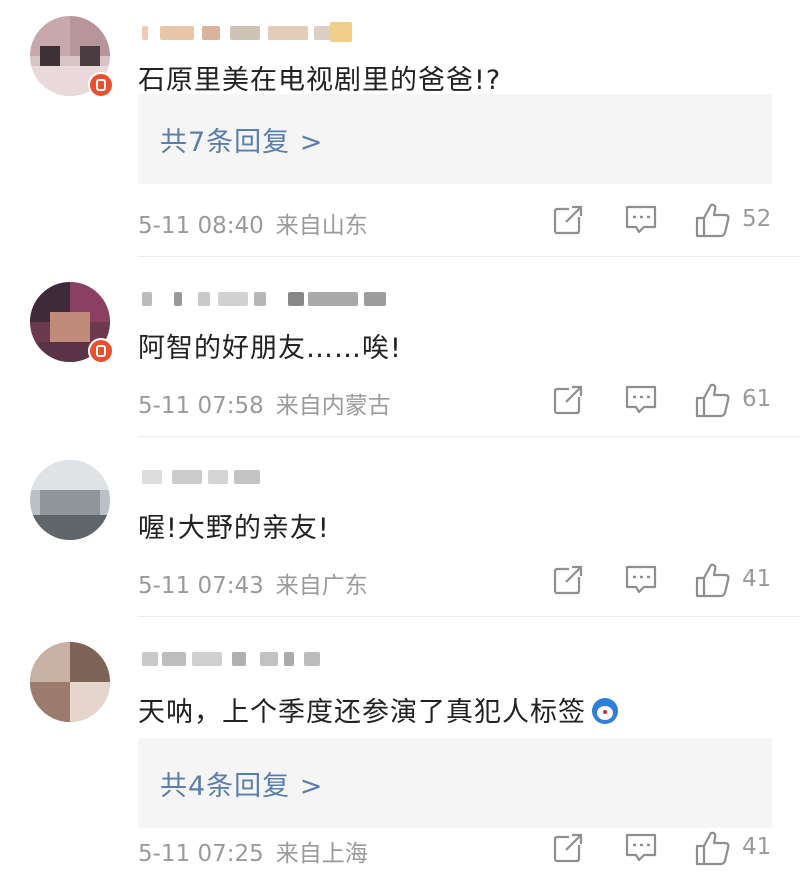 Image resolution: width=800 pixels, height=874 pixels. What do you see at coordinates (757, 399) in the screenshot?
I see `like-count: 61` at bounding box center [757, 399].